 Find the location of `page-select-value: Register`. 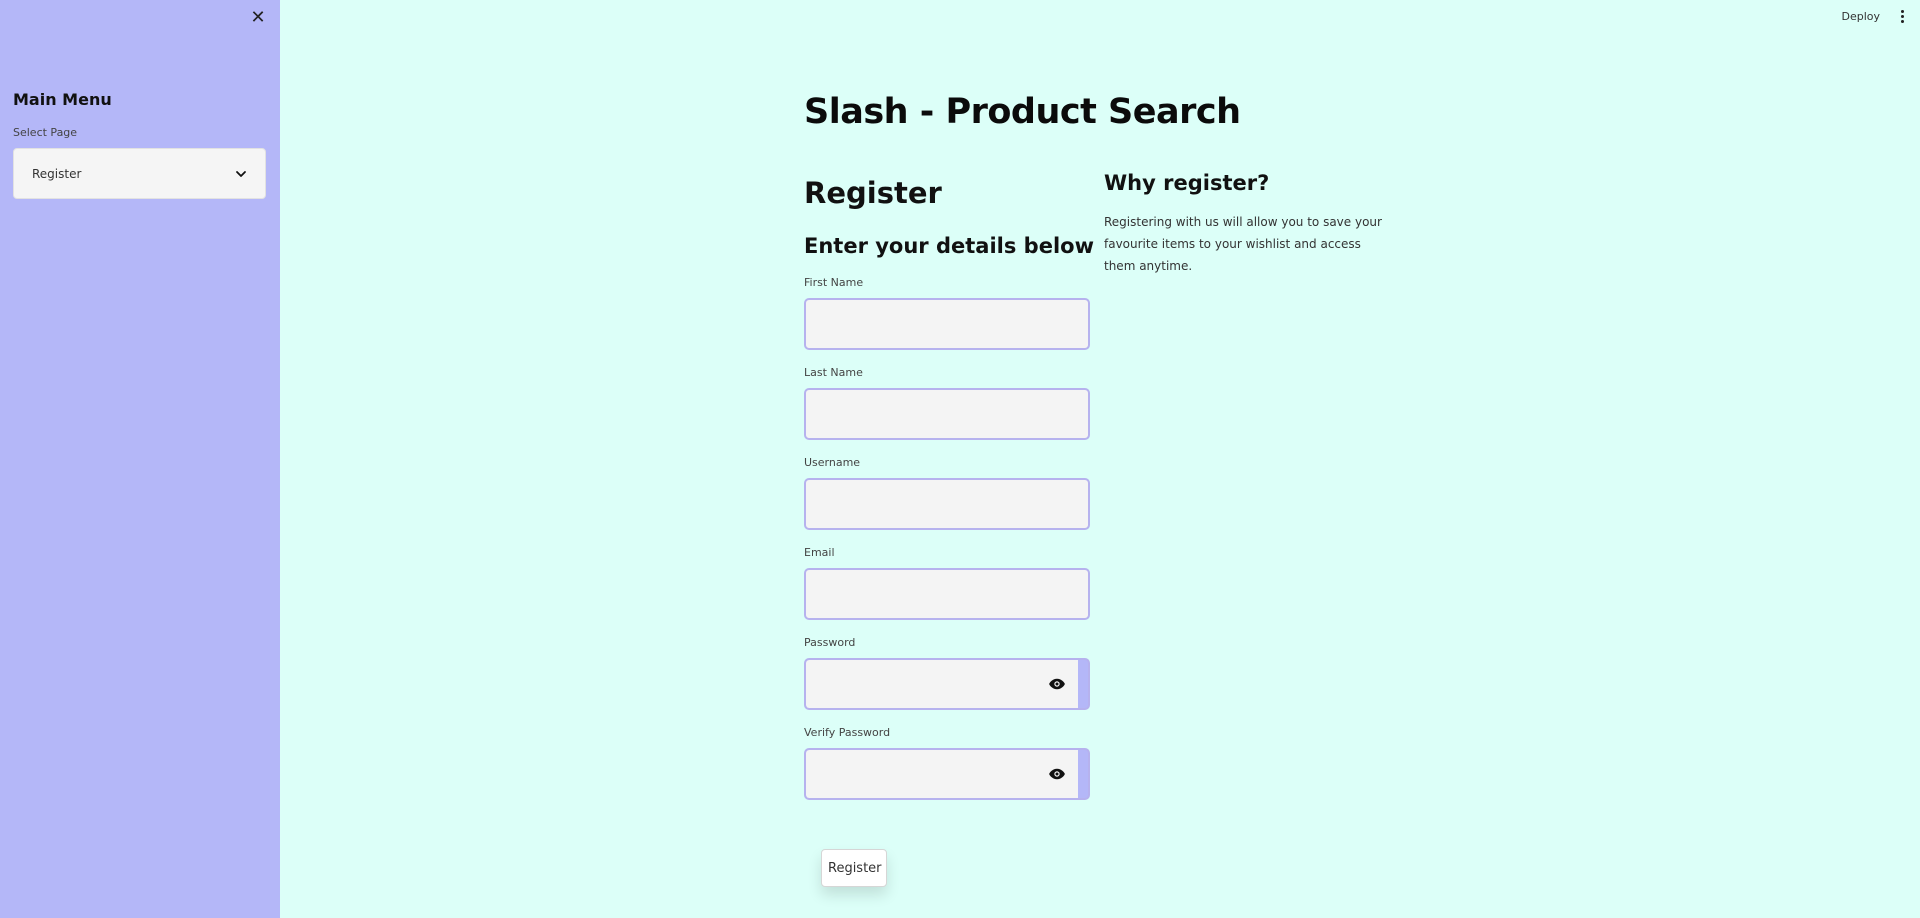

page-select-value: Register is located at coordinates (57, 173).